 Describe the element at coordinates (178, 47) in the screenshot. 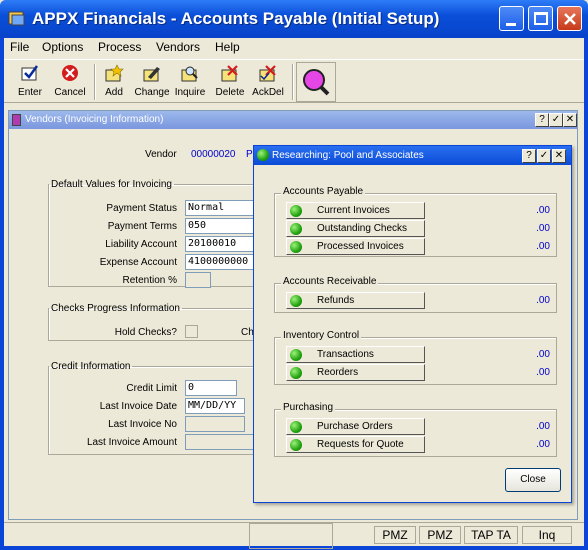

I see `menu-vendors: Vendors` at that location.